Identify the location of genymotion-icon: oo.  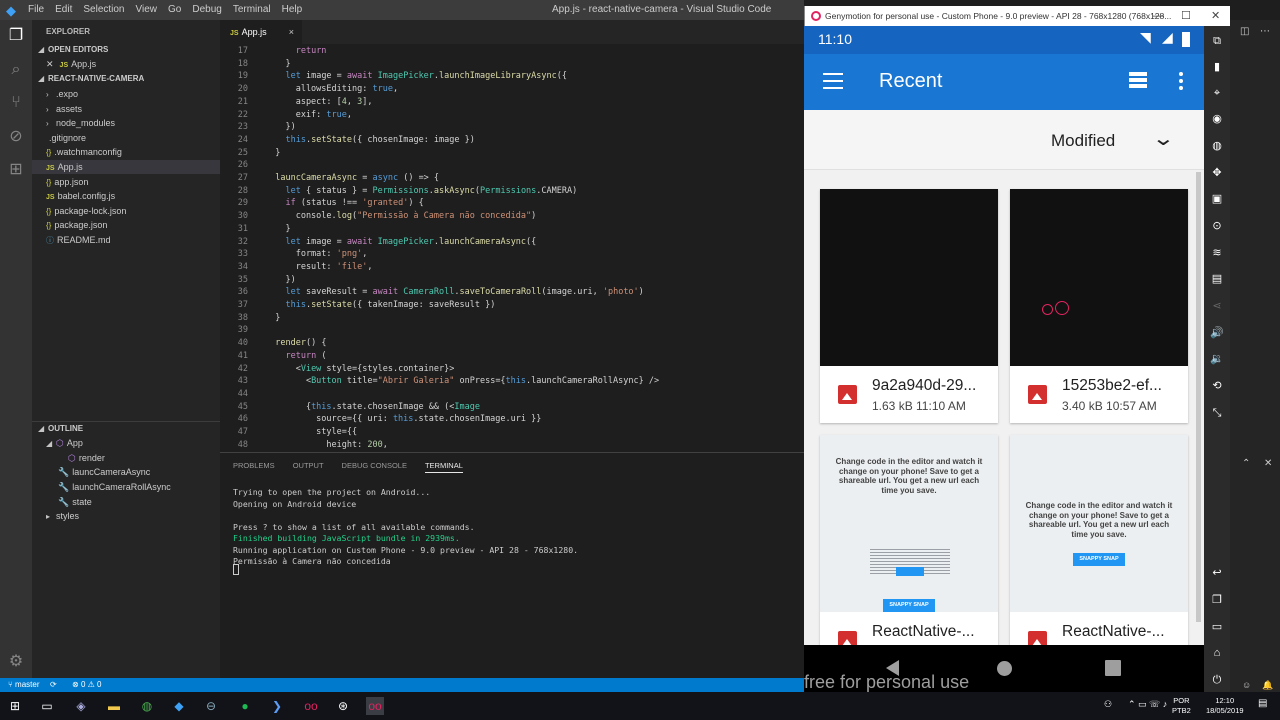
(311, 706).